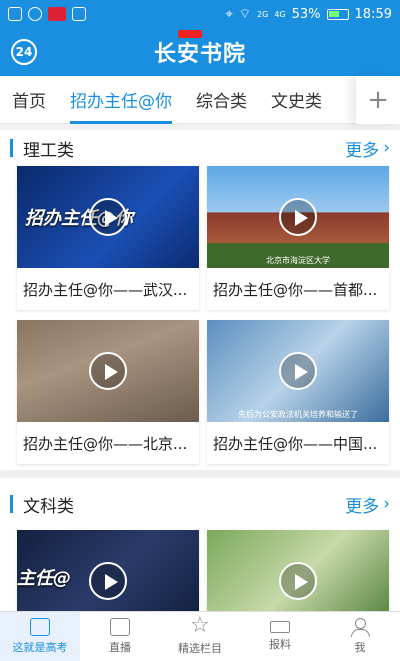 The height and width of the screenshot is (661, 400). What do you see at coordinates (306, 14) in the screenshot?
I see `battery-percent: 53%` at bounding box center [306, 14].